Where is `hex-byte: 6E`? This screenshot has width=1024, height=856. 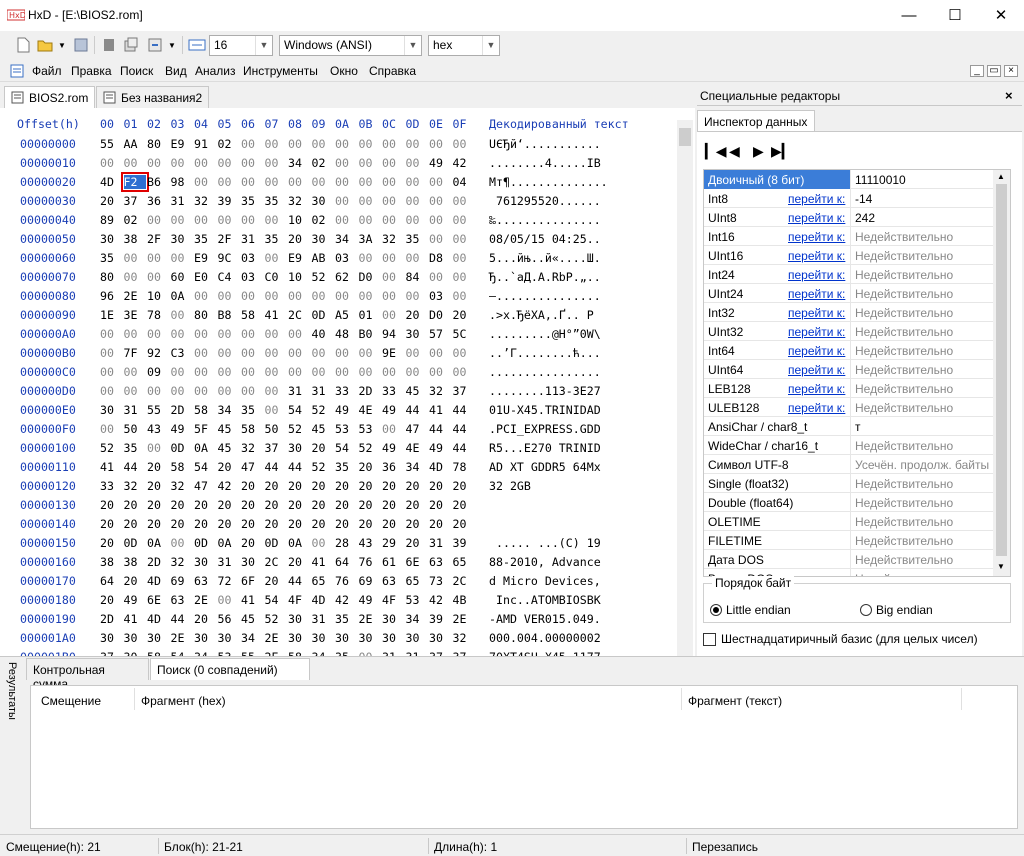
hex-byte: 6E is located at coordinates (417, 562).